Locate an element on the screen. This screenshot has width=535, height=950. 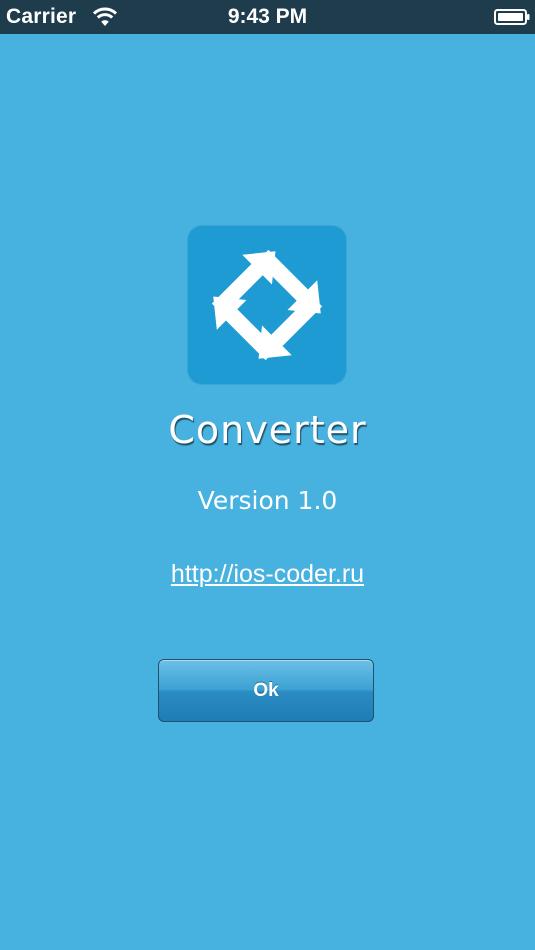
ok-button-label: Ok is located at coordinates (266, 690).